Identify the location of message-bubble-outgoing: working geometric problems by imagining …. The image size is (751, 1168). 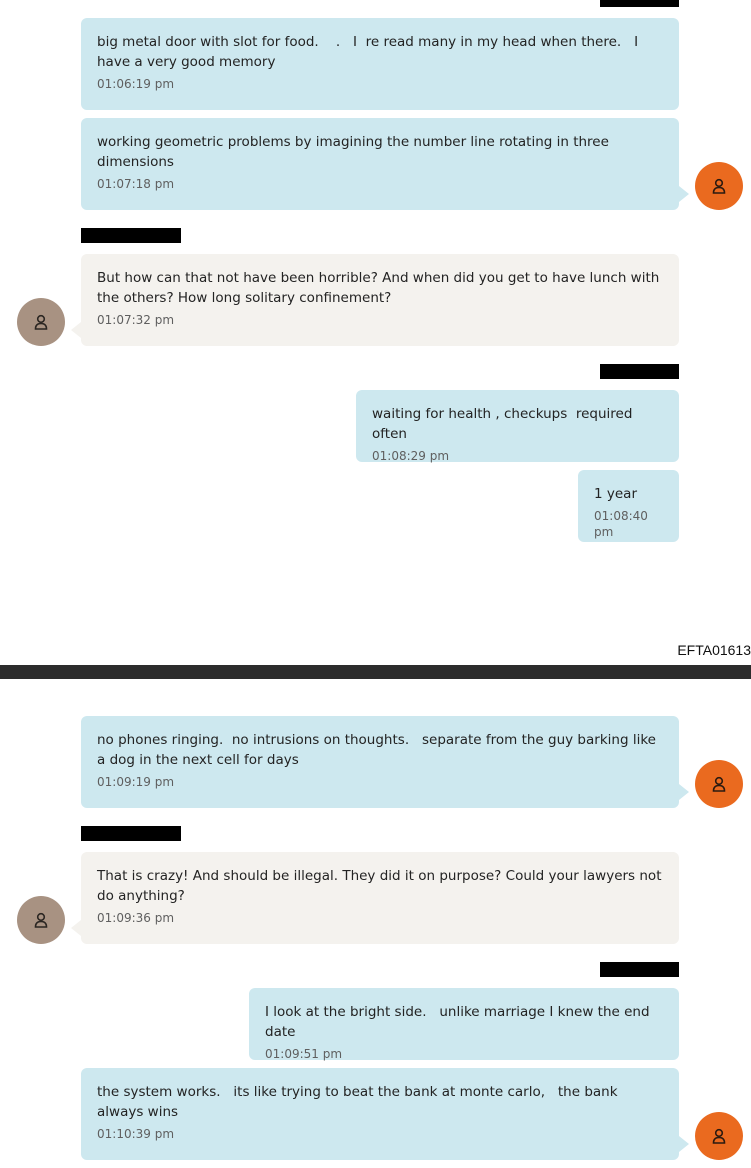
(380, 164).